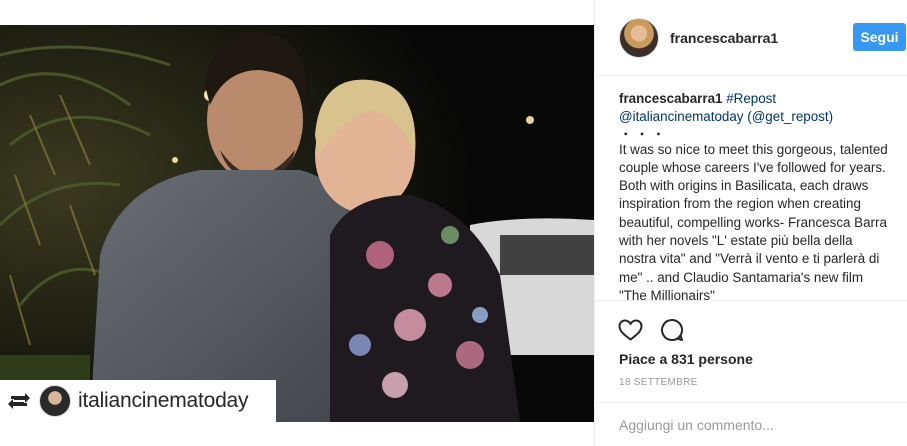 This screenshot has height=446, width=907. What do you see at coordinates (658, 382) in the screenshot?
I see `post-date: 18 SETTEMBRE` at bounding box center [658, 382].